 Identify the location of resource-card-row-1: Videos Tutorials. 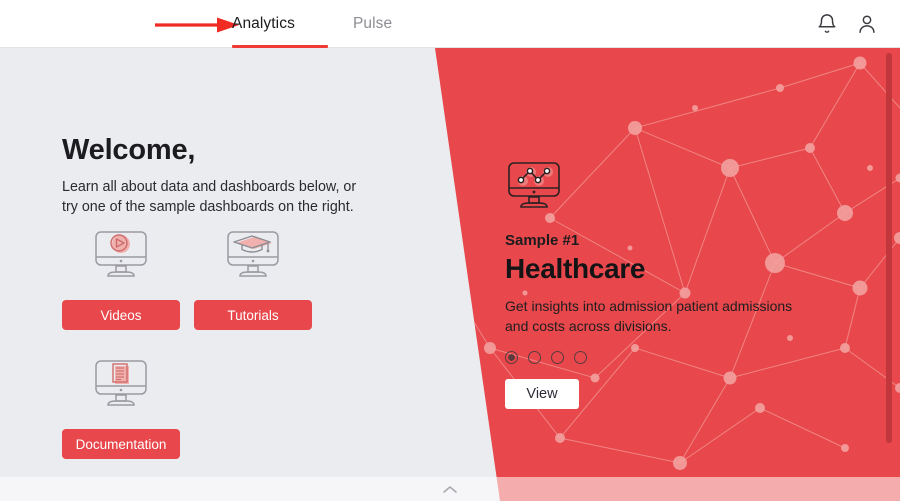
(187, 278).